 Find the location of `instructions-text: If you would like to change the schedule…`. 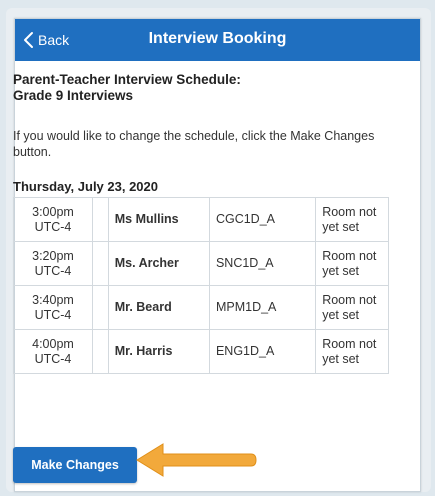

instructions-text: If you would like to change the schedule… is located at coordinates (194, 144).